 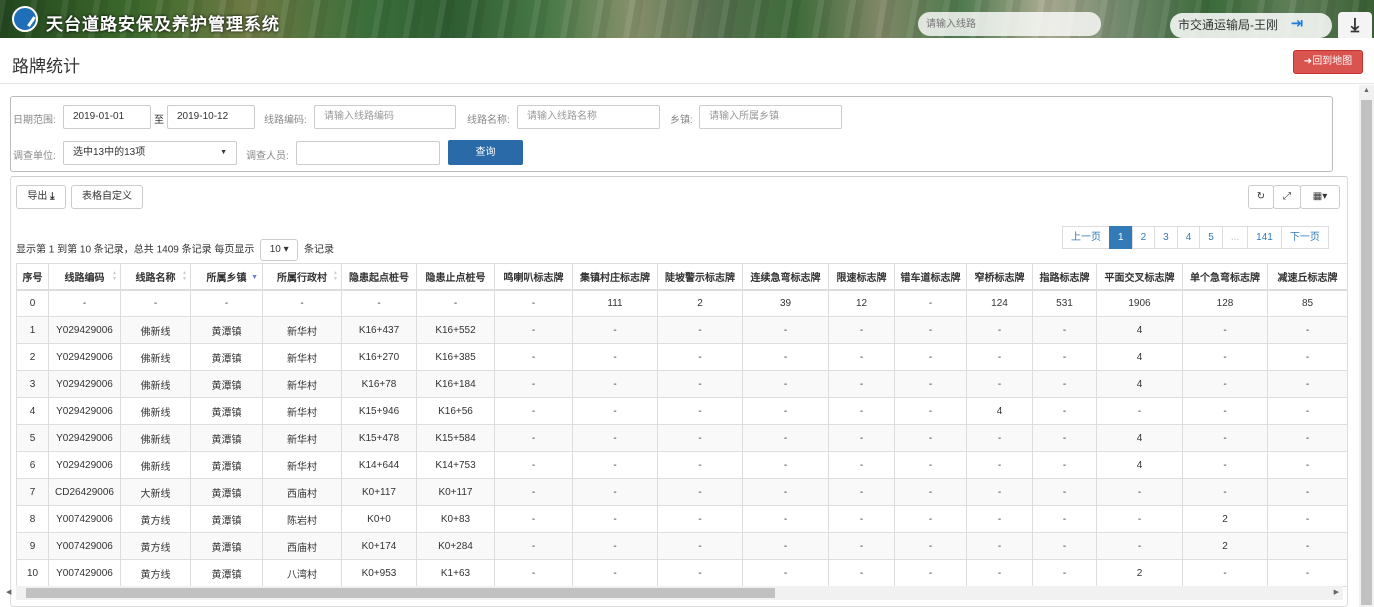 I want to click on next-page-button: 下一页, so click(x=1304, y=237).